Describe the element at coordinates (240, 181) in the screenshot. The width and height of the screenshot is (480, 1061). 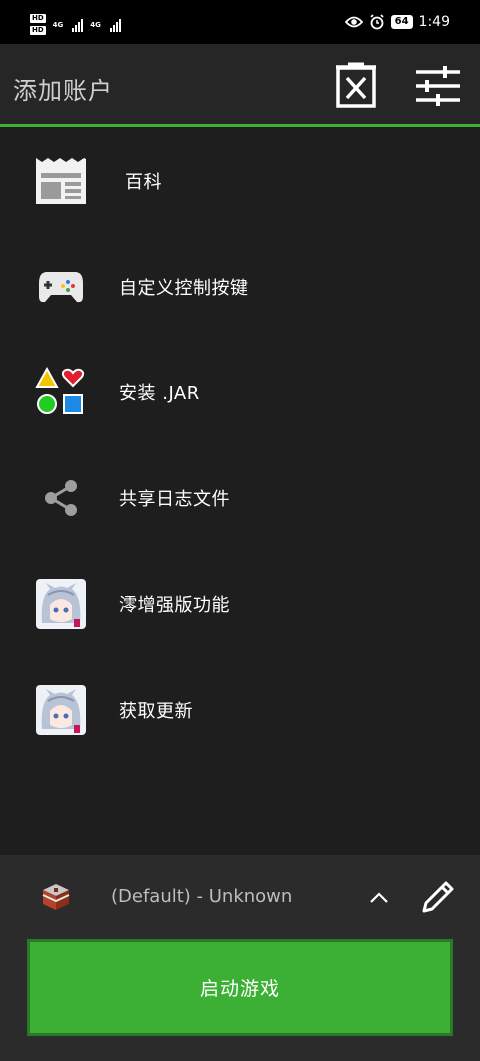
I see `menu-item-wiki: 百科` at that location.